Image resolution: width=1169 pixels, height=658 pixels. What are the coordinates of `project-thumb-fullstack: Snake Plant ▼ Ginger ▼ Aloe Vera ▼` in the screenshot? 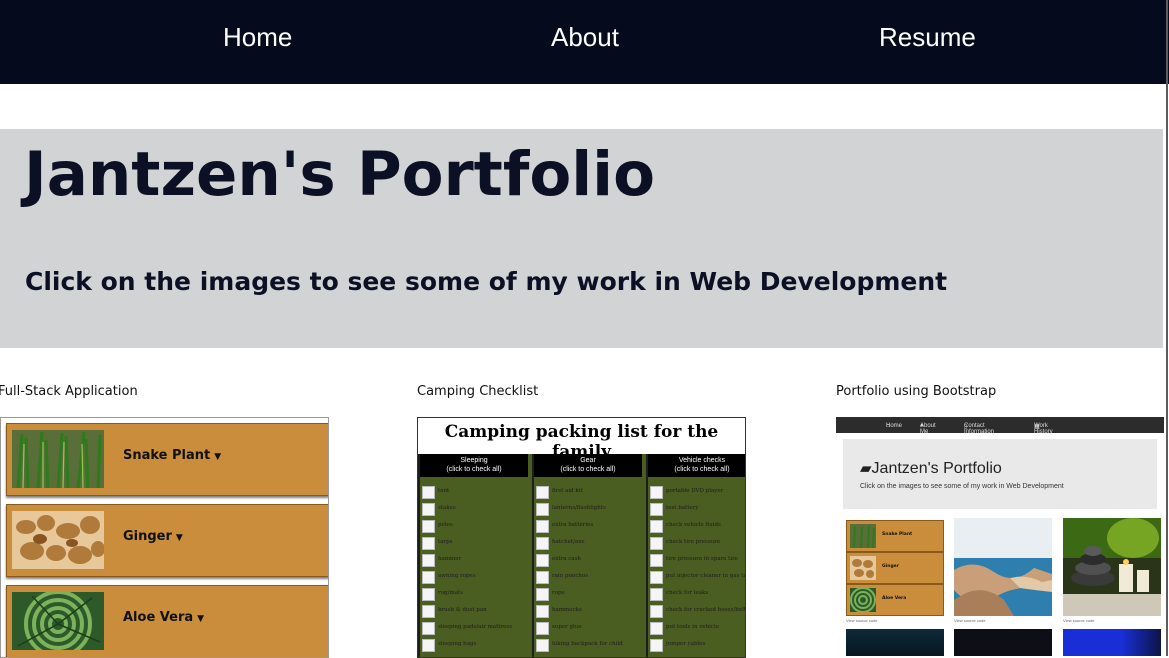 It's located at (164, 537).